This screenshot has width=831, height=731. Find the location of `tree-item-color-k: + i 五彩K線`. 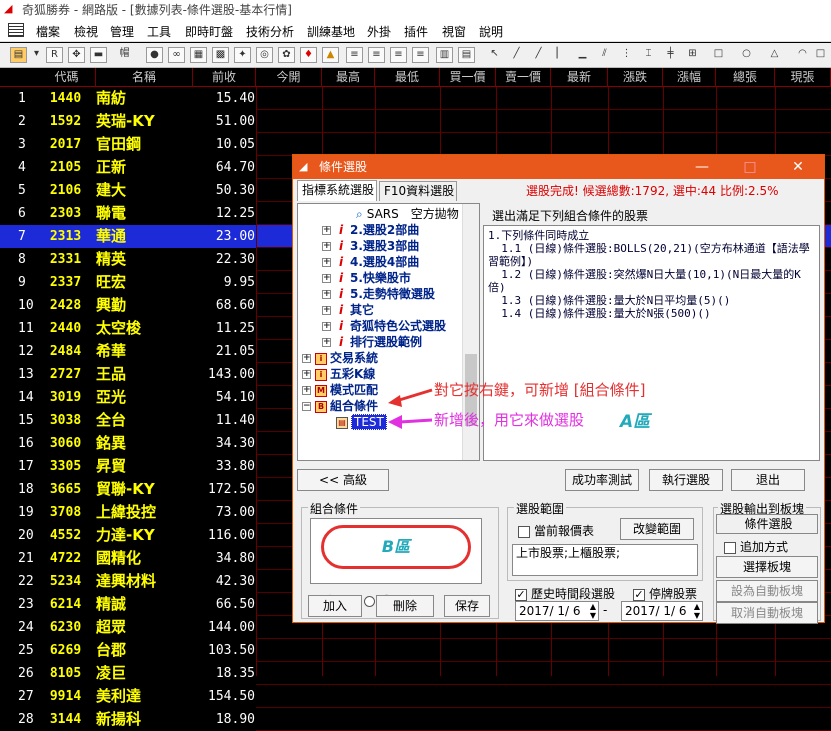

tree-item-color-k: + i 五彩K線 is located at coordinates (338, 374).